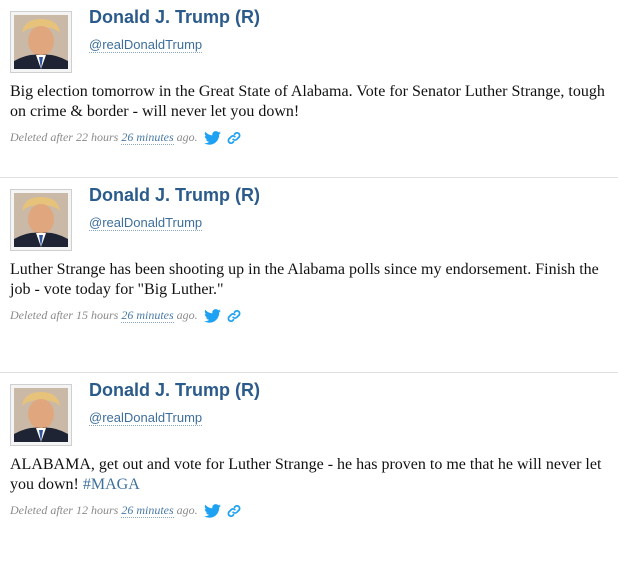 The height and width of the screenshot is (561, 618). Describe the element at coordinates (64, 315) in the screenshot. I see `deleted-after-label: Deleted after 15 hours` at that location.